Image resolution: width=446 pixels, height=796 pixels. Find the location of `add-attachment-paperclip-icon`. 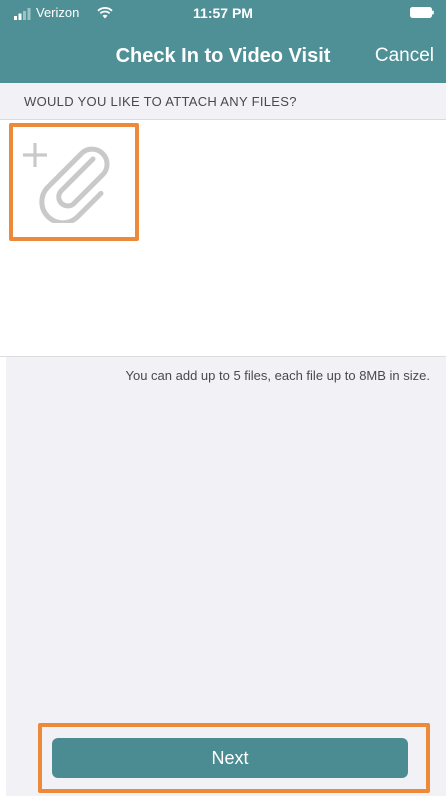

add-attachment-paperclip-icon is located at coordinates (66, 183).